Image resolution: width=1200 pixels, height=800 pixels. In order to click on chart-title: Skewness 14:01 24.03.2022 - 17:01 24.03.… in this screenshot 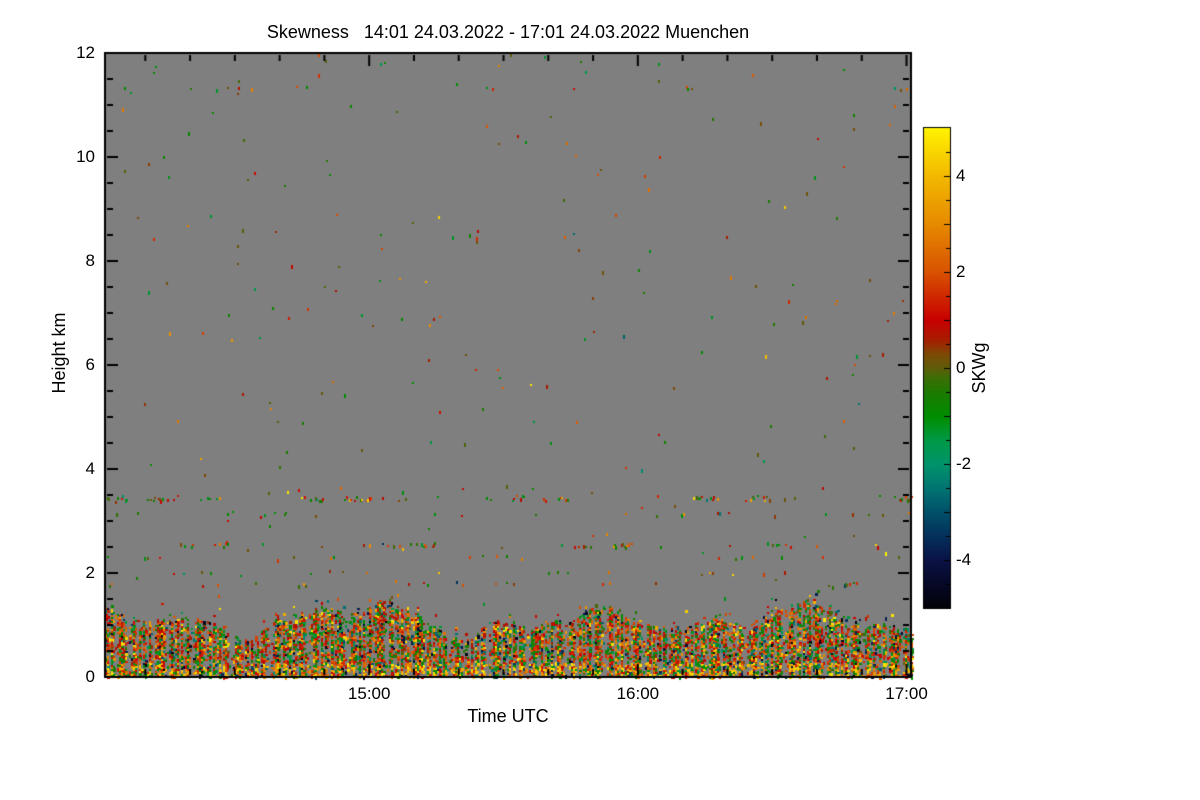, I will do `click(508, 32)`.